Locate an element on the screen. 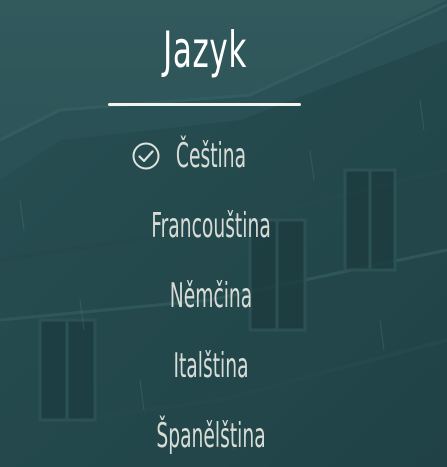 The height and width of the screenshot is (467, 447). language-label: Italština is located at coordinates (211, 366).